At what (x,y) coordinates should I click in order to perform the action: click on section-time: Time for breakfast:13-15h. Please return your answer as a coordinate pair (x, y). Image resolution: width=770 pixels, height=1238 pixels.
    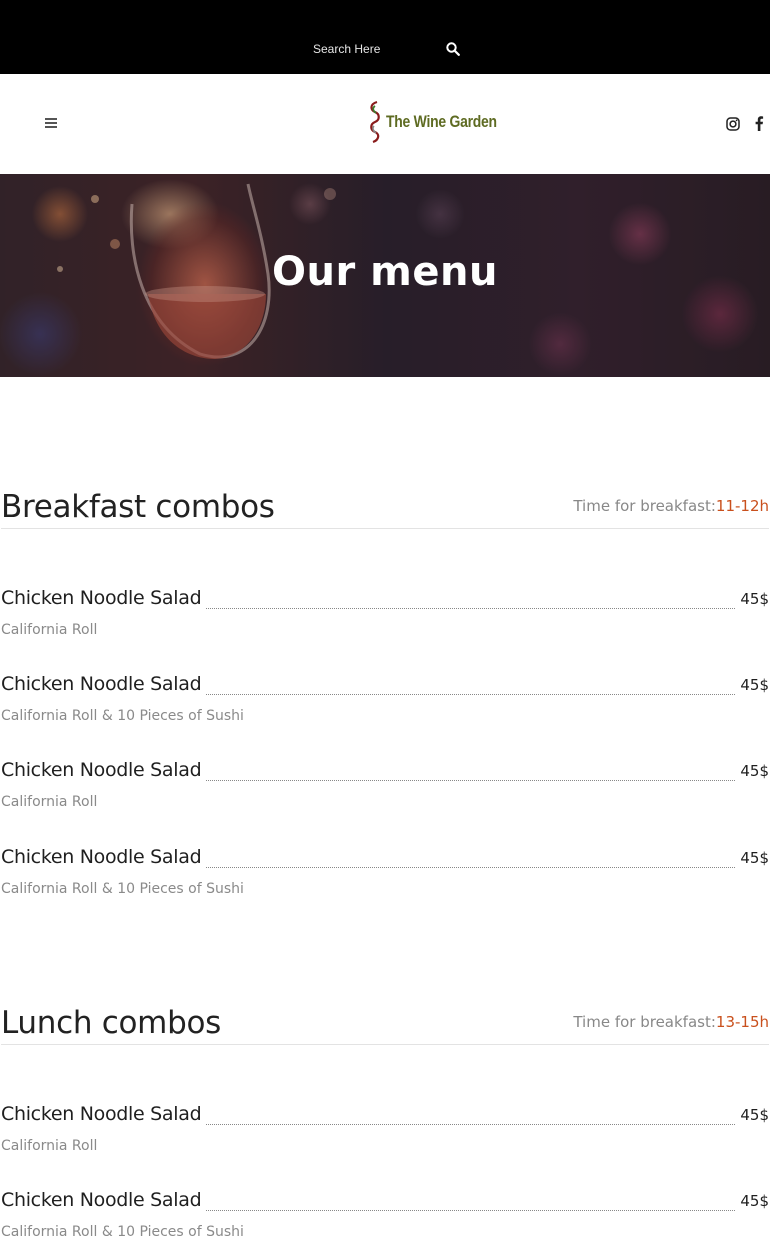
    Looking at the image, I should click on (671, 1022).